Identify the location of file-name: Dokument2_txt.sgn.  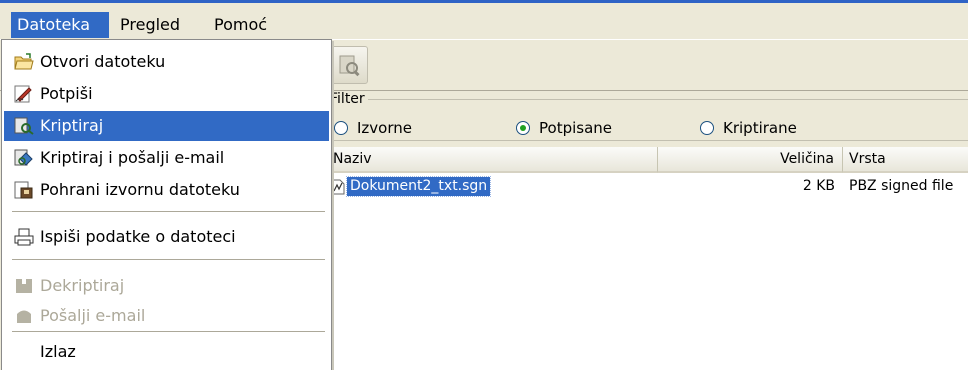
(418, 186).